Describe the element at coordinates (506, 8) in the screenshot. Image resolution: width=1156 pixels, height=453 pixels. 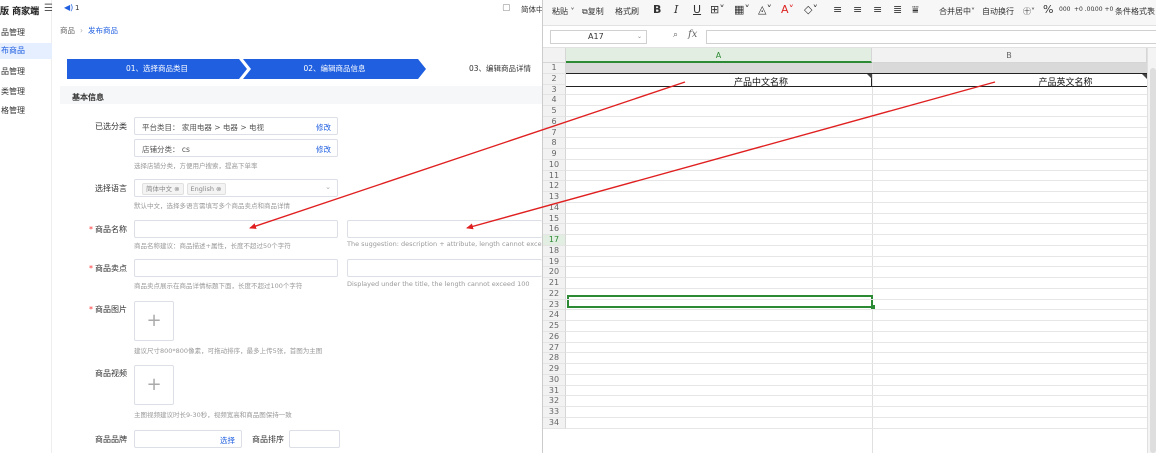
I see `message-icon: ▢` at that location.